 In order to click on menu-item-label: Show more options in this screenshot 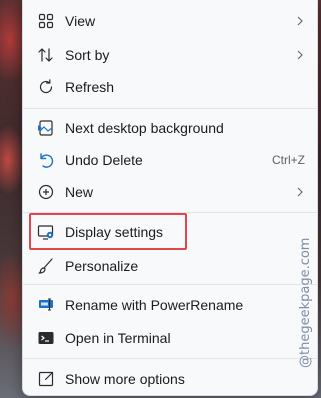, I will do `click(125, 379)`.